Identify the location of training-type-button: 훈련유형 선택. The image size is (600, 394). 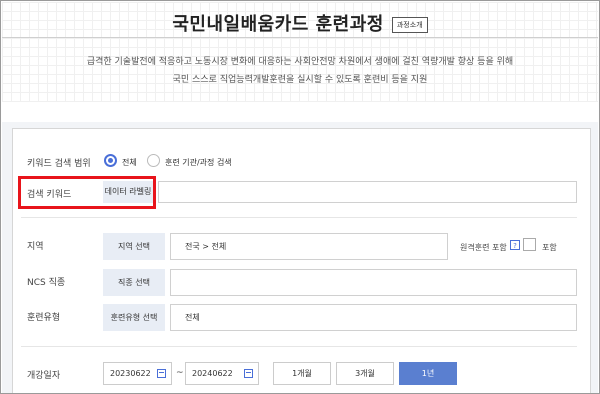
(134, 317).